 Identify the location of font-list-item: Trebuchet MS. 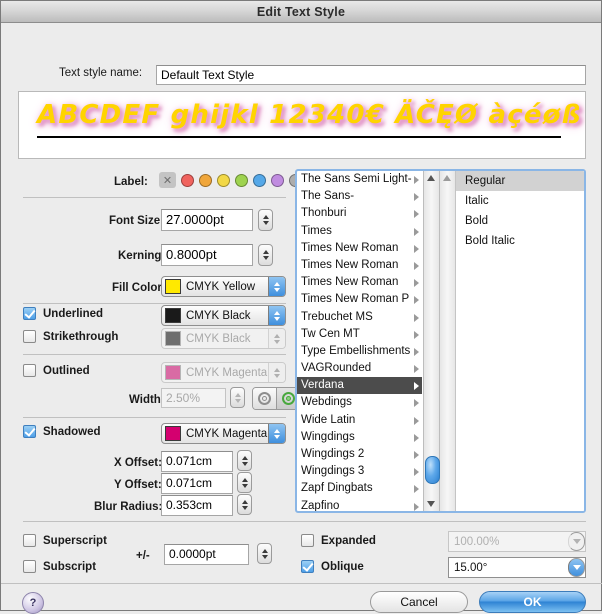
(359, 317).